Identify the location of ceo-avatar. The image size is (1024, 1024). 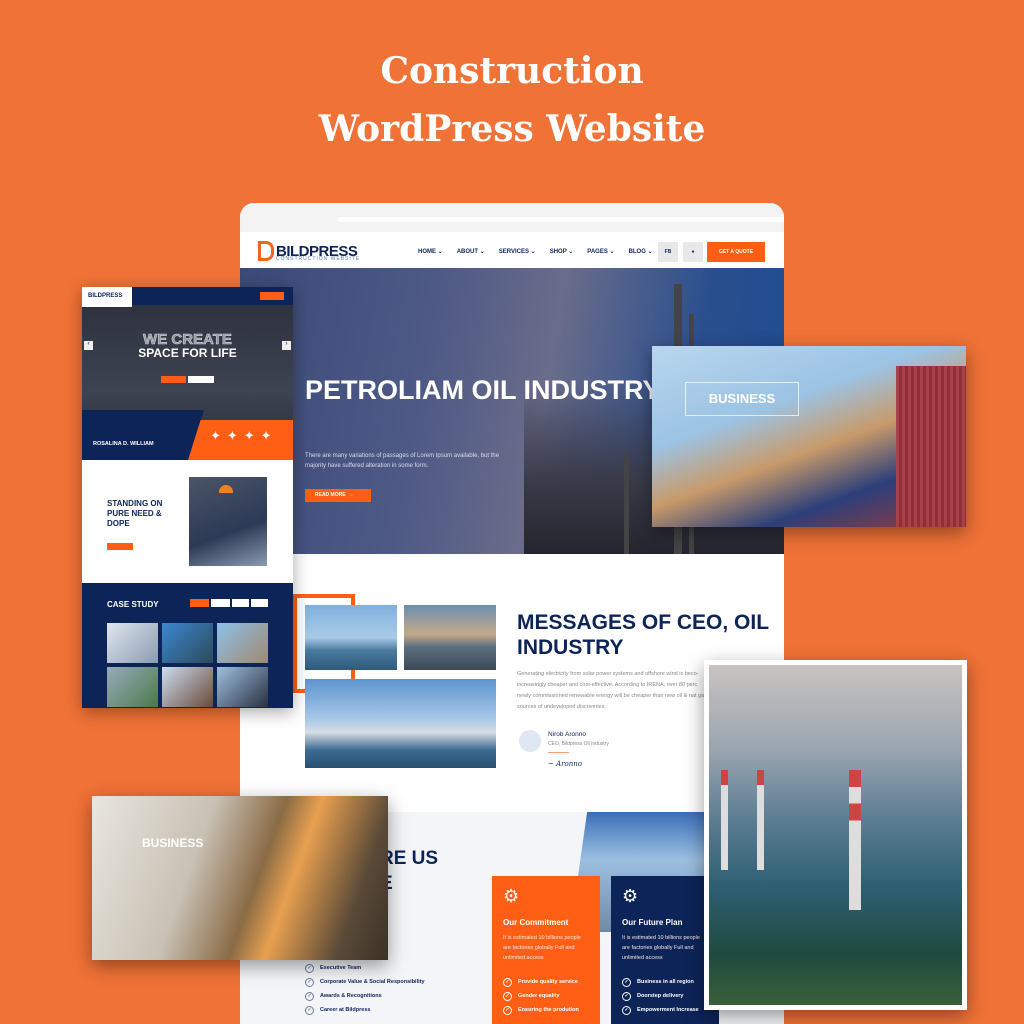
(530, 741).